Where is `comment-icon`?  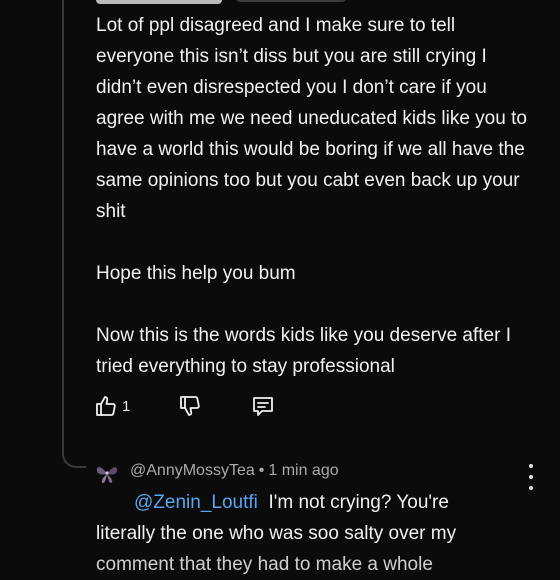 comment-icon is located at coordinates (263, 407).